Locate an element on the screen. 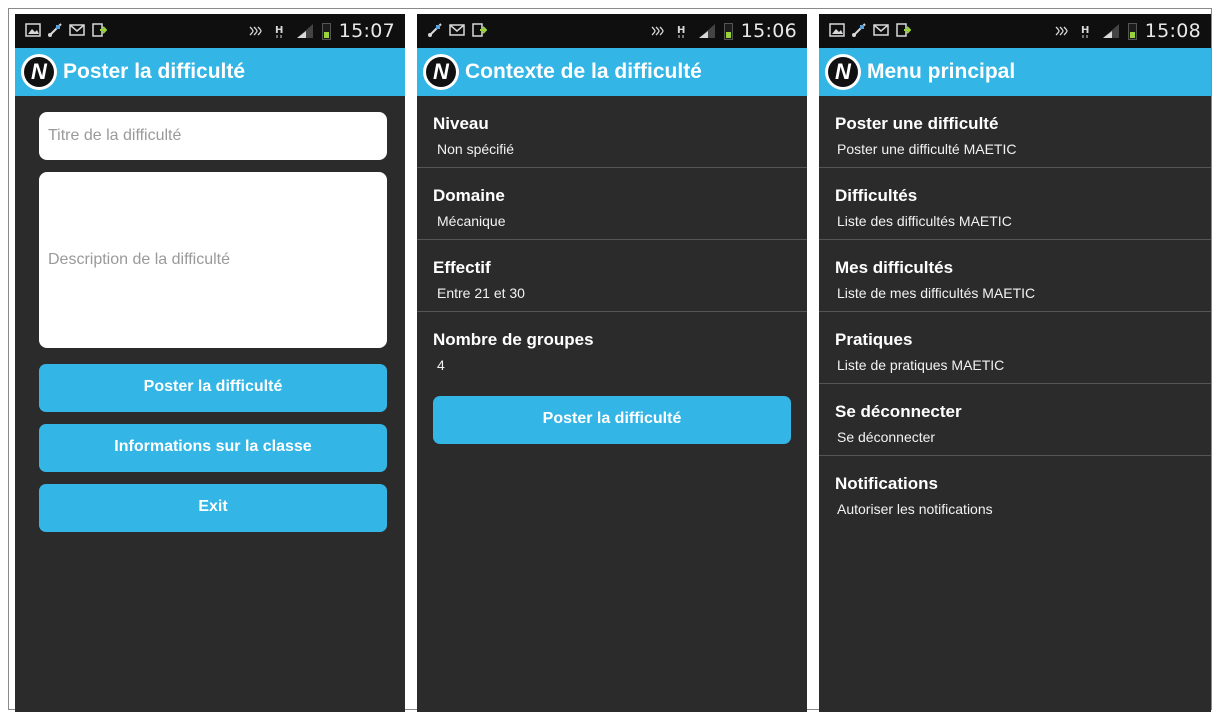 This screenshot has height=712, width=1214. action-bar: N Poster la difficulté is located at coordinates (210, 72).